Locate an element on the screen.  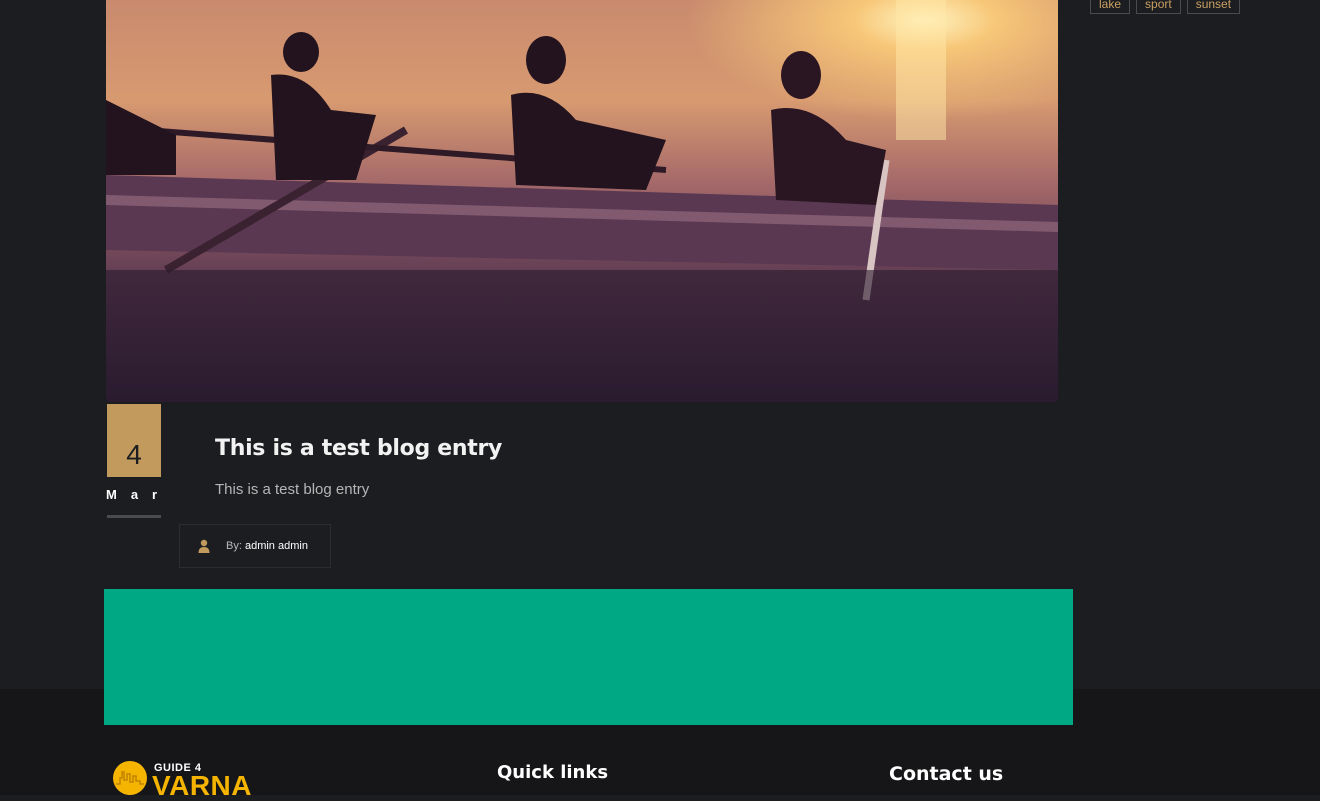
contact-heading: Contact us is located at coordinates (946, 774).